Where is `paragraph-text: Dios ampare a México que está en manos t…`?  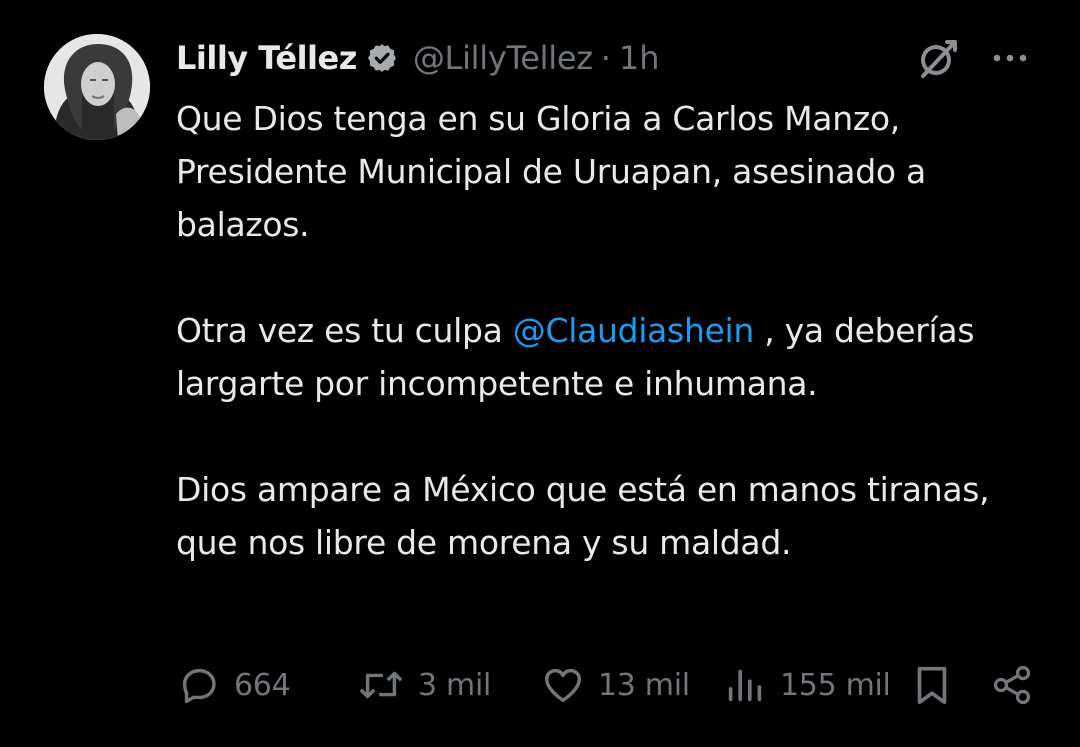 paragraph-text: Dios ampare a México que está en manos t… is located at coordinates (583, 516).